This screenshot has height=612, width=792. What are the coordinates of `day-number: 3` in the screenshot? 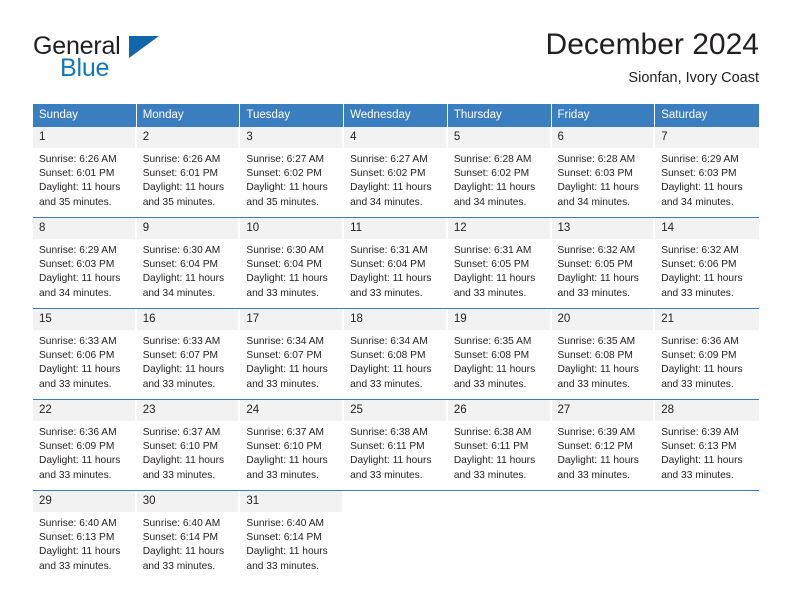 It's located at (291, 137).